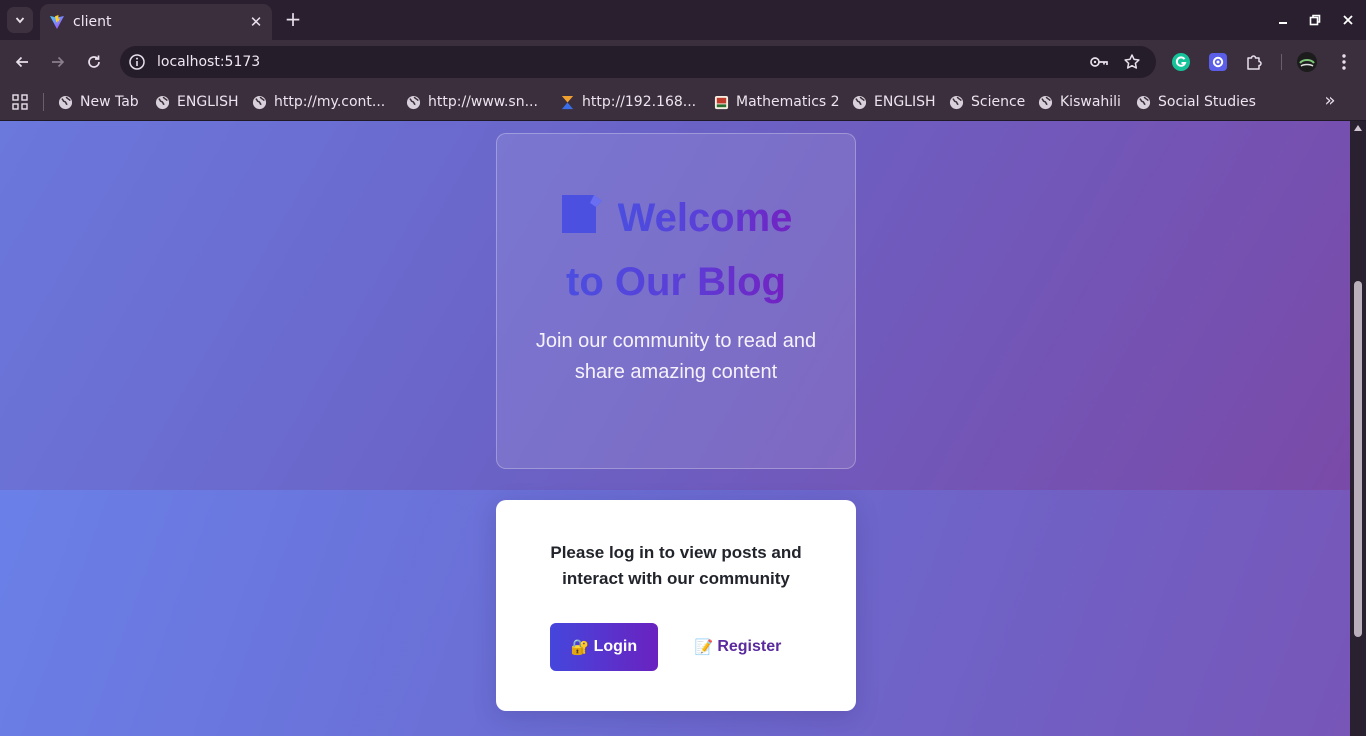 This screenshot has height=736, width=1366. I want to click on close-icon, so click(1348, 20).